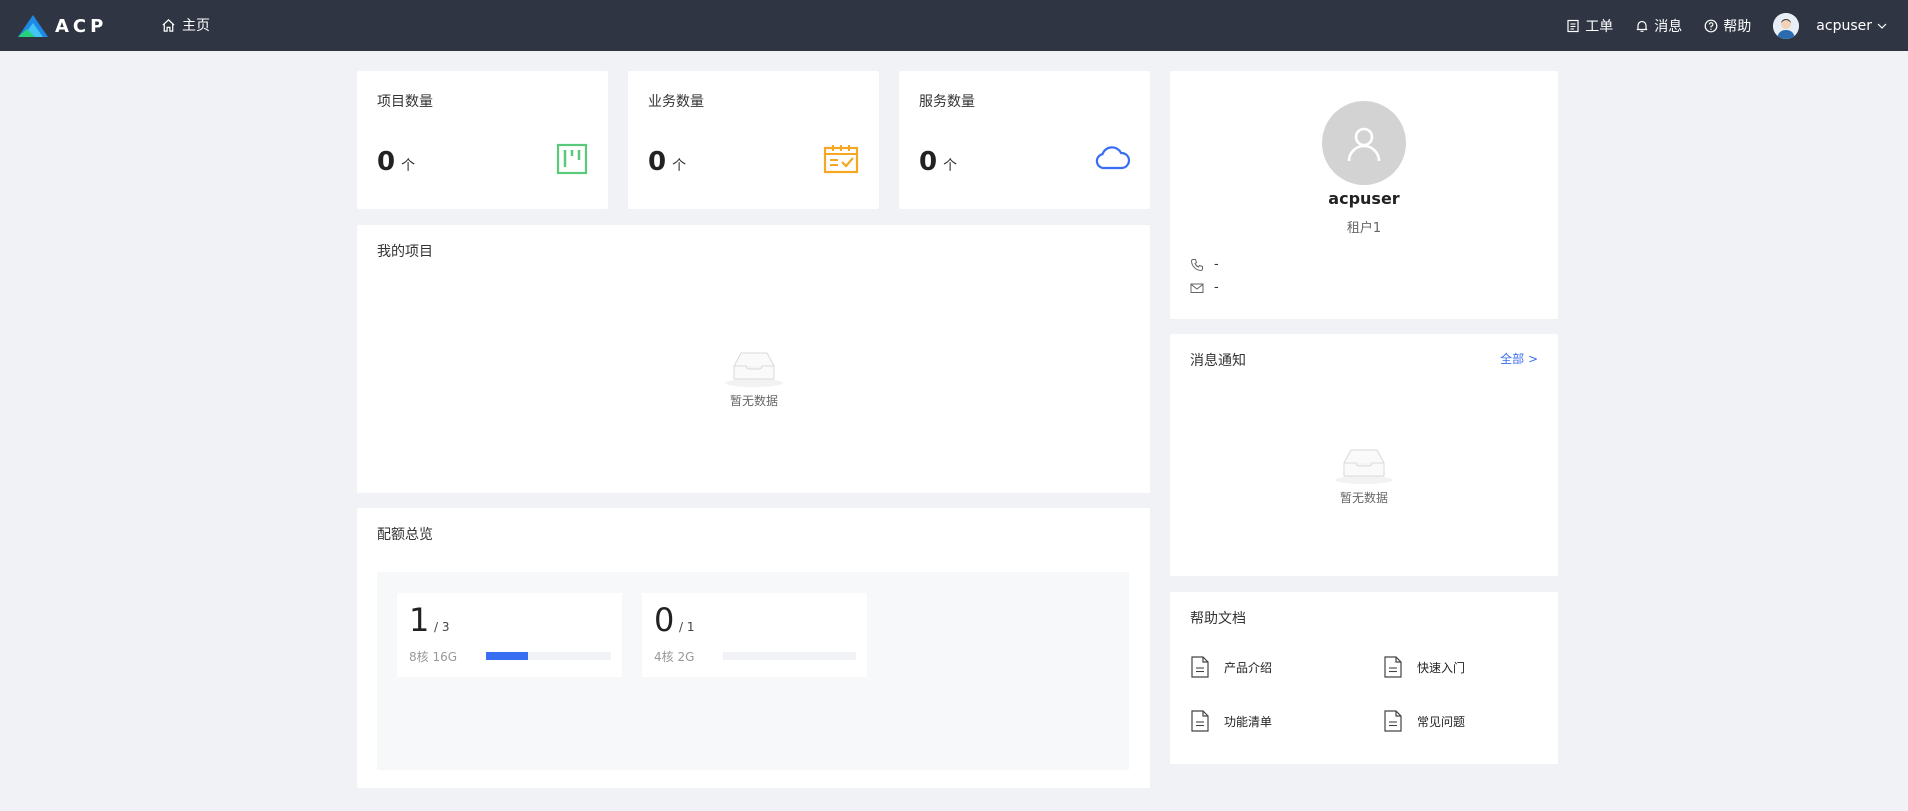 The height and width of the screenshot is (811, 1908). I want to click on ticket-link: 工单, so click(1589, 26).